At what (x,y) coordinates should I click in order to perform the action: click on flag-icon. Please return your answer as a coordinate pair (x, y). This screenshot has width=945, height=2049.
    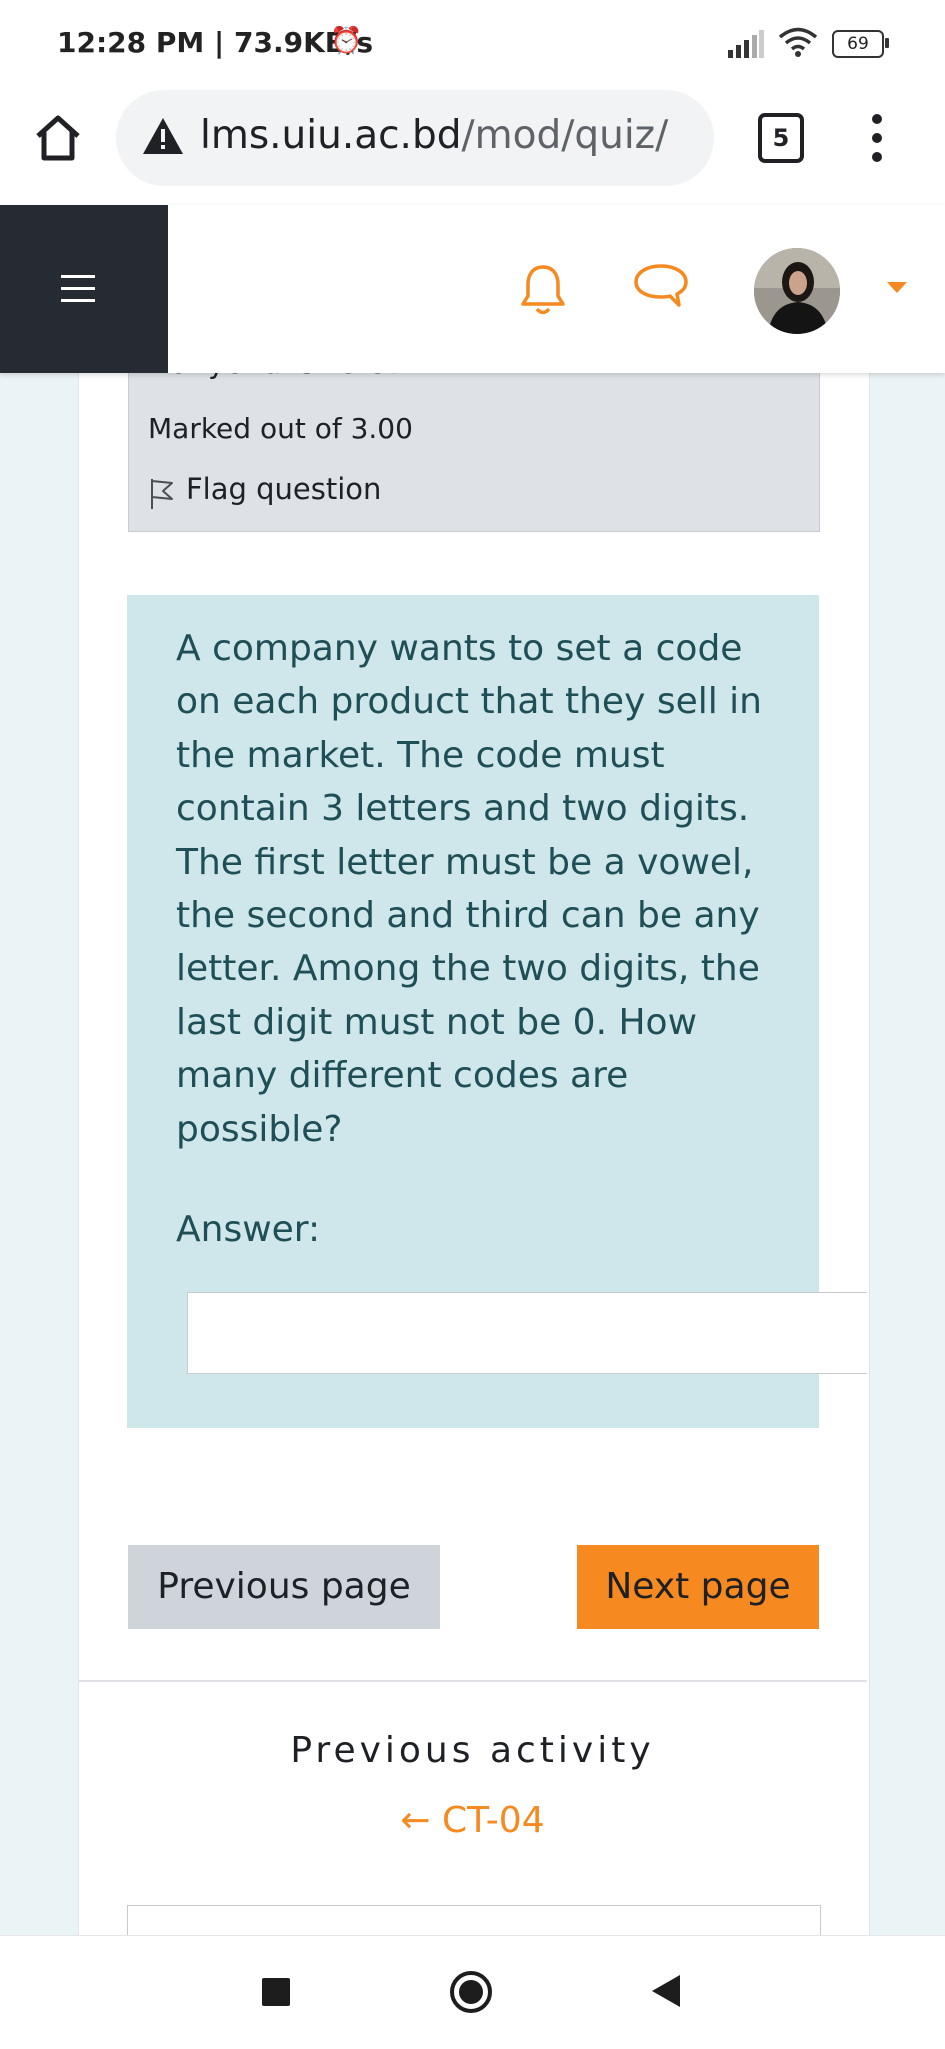
    Looking at the image, I should click on (162, 494).